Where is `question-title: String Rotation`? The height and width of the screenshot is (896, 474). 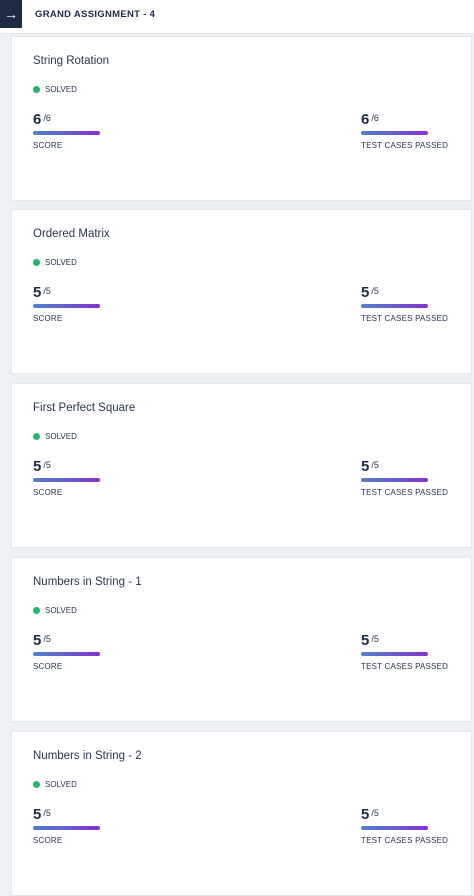
question-title: String Rotation is located at coordinates (71, 61).